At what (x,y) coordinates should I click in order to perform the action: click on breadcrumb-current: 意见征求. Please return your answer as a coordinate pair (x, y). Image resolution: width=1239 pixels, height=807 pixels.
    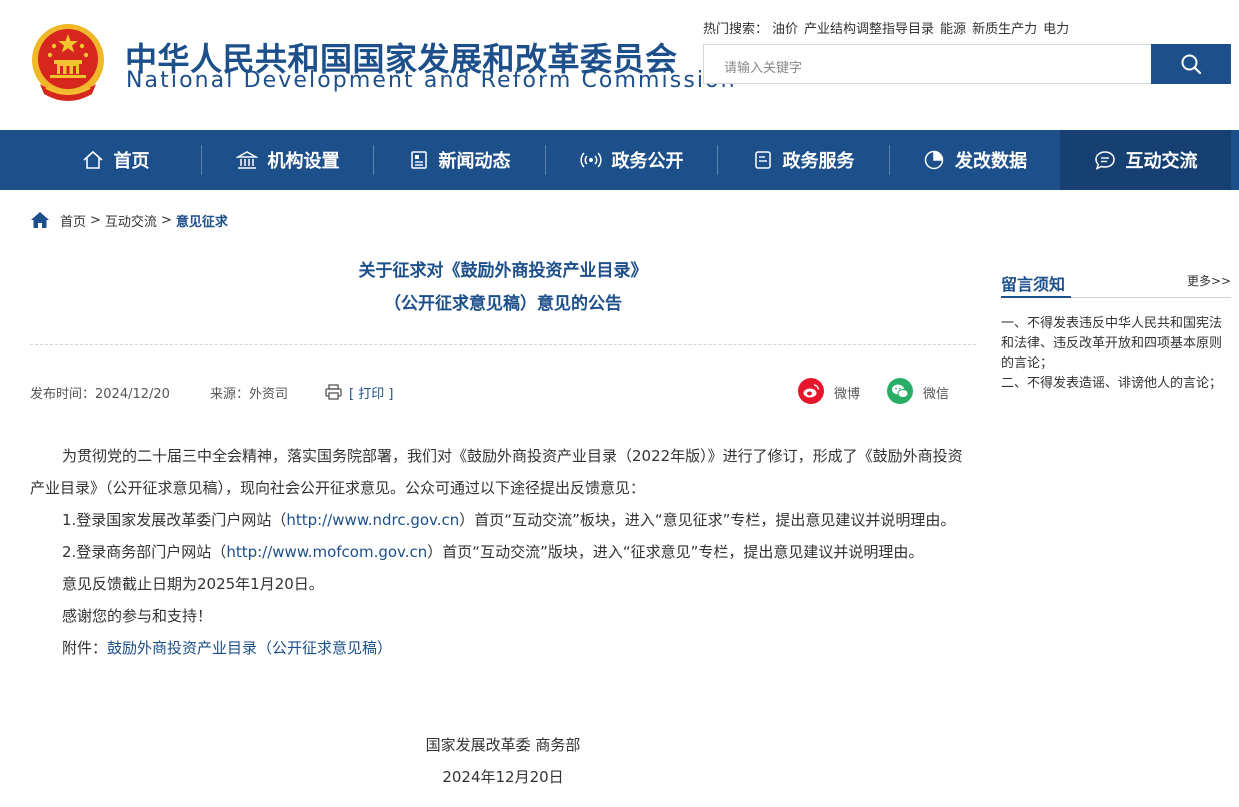
    Looking at the image, I should click on (201, 222).